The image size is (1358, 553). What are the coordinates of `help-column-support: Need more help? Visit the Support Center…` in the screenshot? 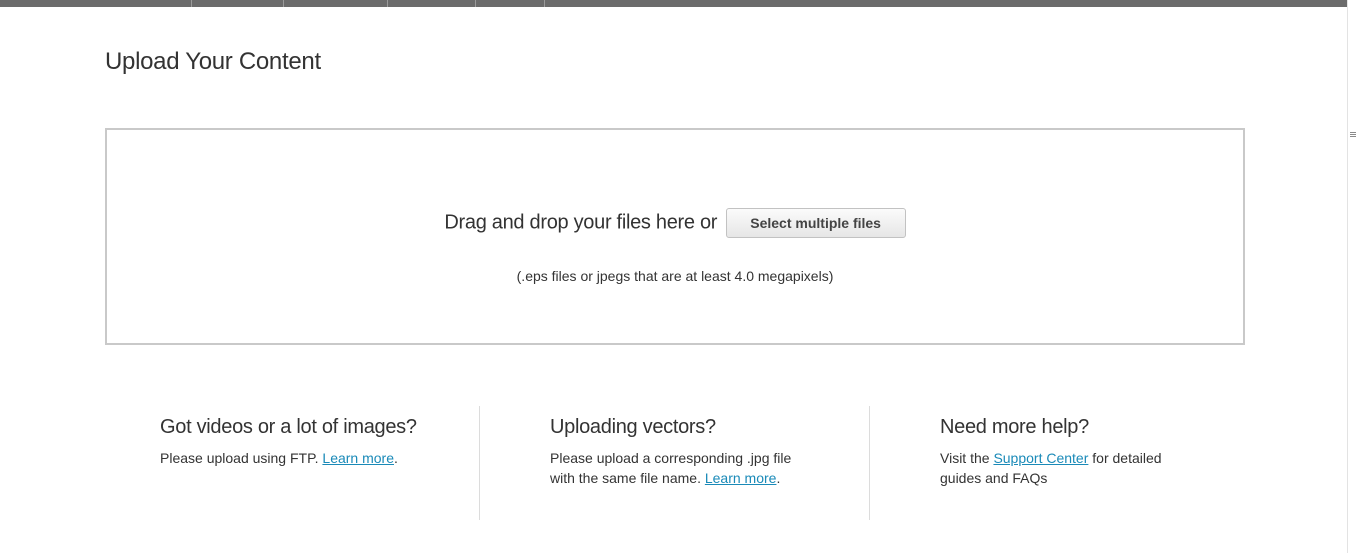 It's located at (1055, 463).